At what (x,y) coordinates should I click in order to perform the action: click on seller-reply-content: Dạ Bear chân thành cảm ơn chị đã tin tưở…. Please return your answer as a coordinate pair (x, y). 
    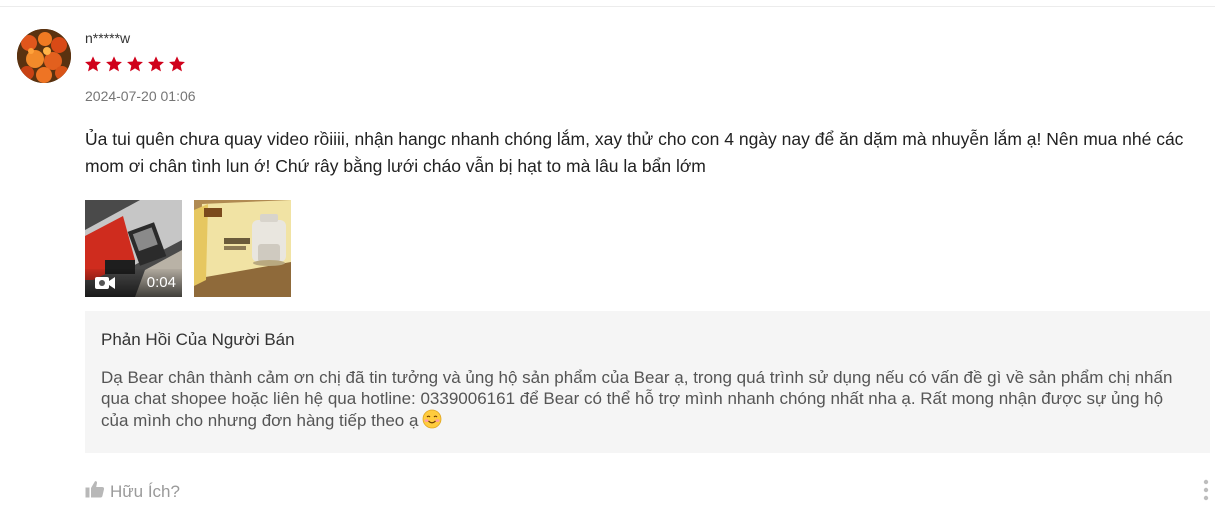
    Looking at the image, I should click on (646, 400).